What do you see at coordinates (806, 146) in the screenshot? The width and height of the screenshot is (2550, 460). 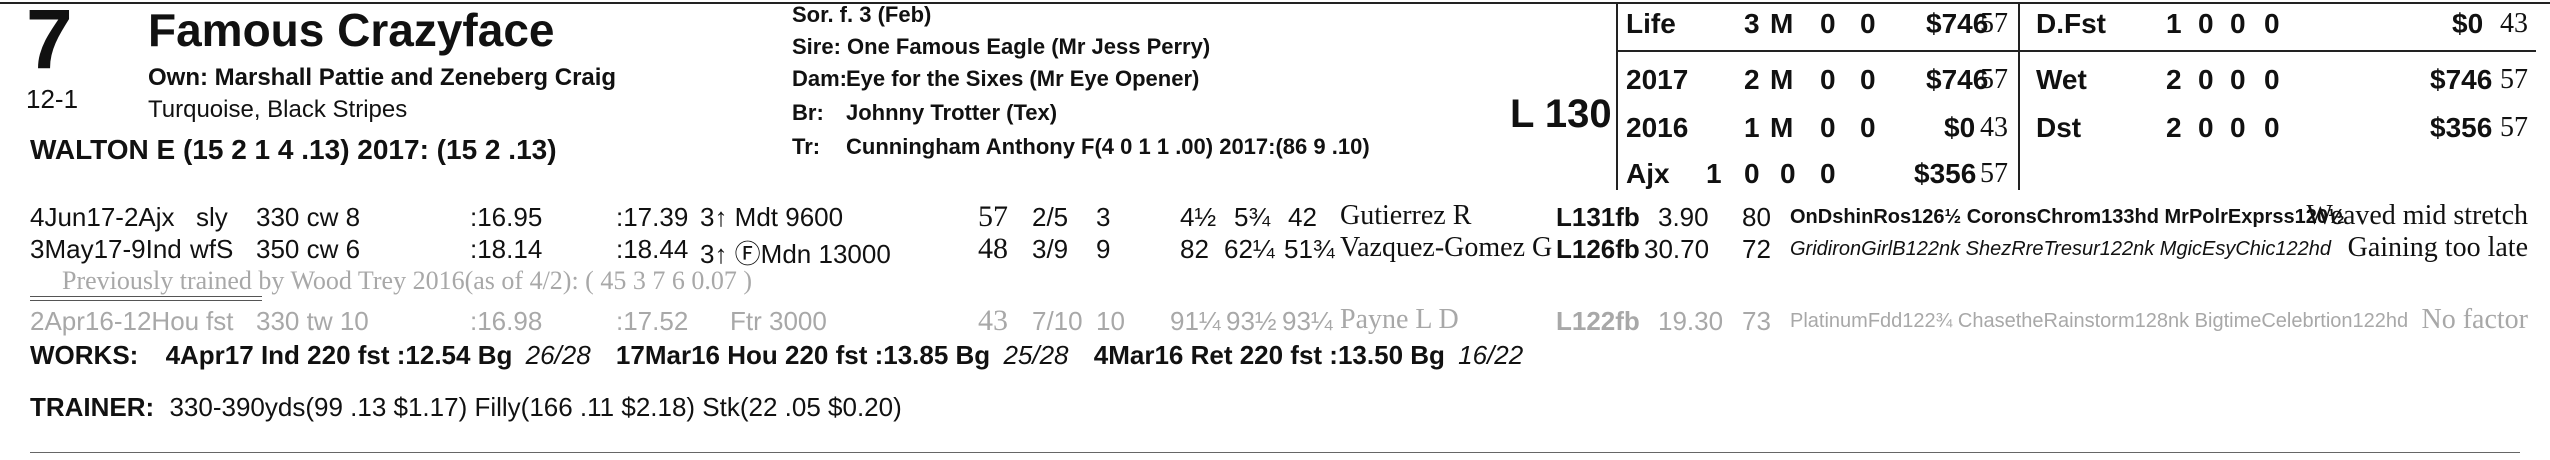 I see `trainer-label: Tr:` at bounding box center [806, 146].